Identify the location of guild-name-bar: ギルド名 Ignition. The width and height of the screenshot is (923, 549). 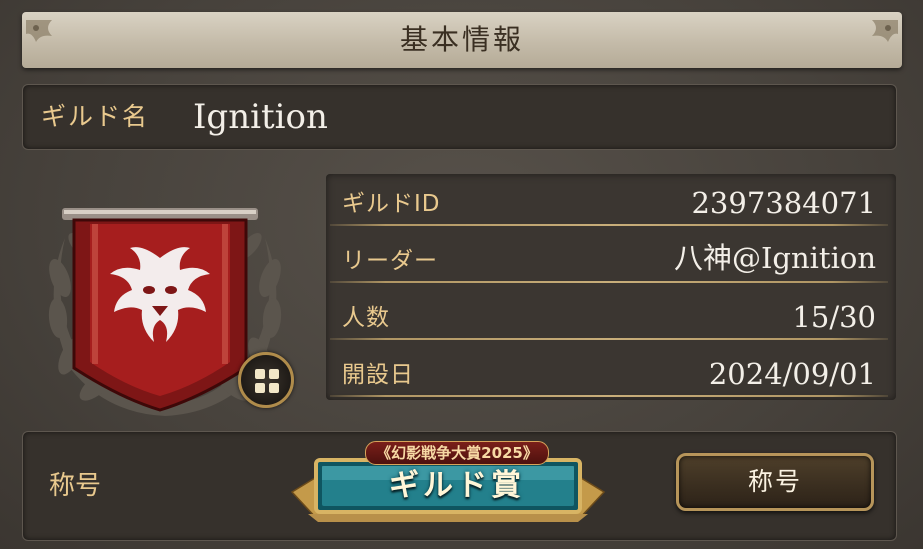
(459, 117).